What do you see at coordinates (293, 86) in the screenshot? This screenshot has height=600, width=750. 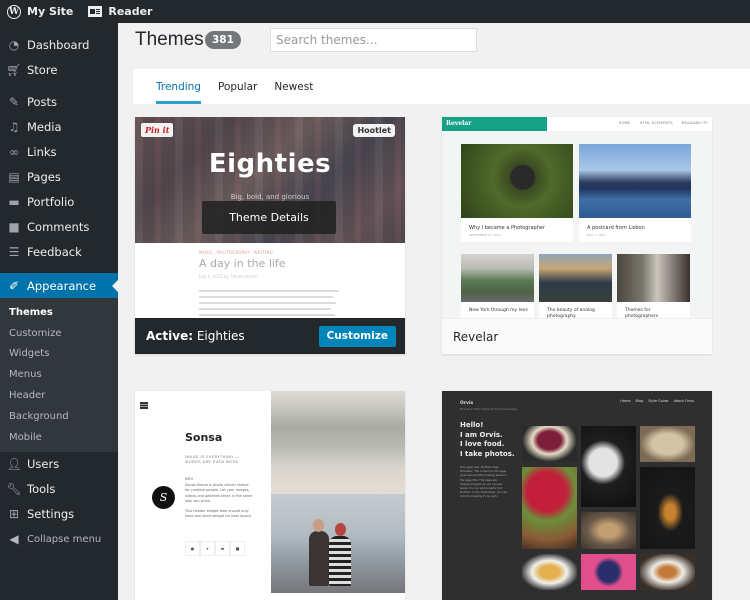 I see `tab-newest: Newest` at bounding box center [293, 86].